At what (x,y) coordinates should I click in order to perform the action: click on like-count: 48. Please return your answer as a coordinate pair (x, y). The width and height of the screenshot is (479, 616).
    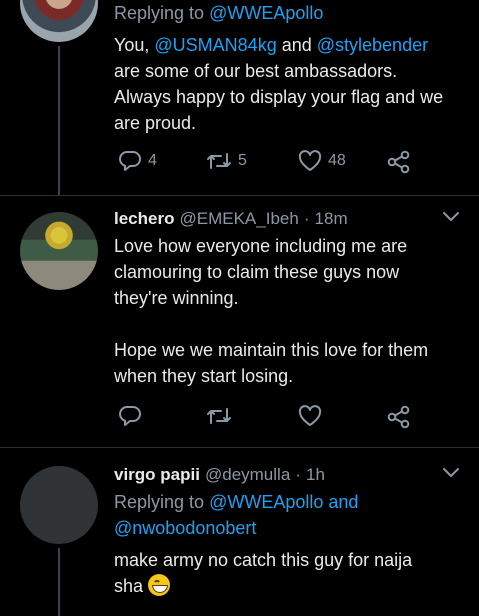
    Looking at the image, I should click on (337, 160).